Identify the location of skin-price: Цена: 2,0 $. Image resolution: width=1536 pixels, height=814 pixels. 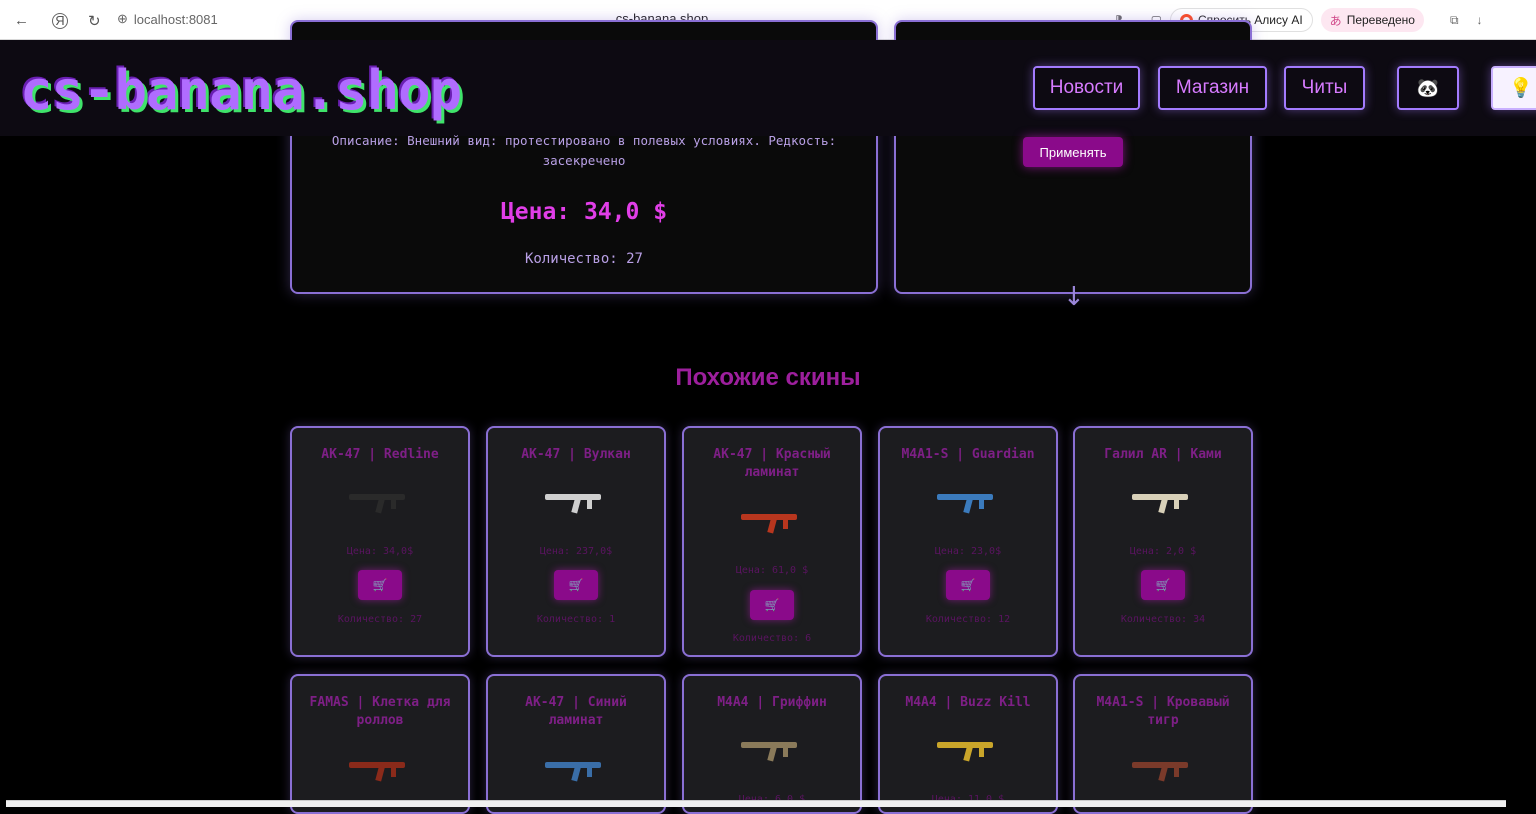
(1163, 551).